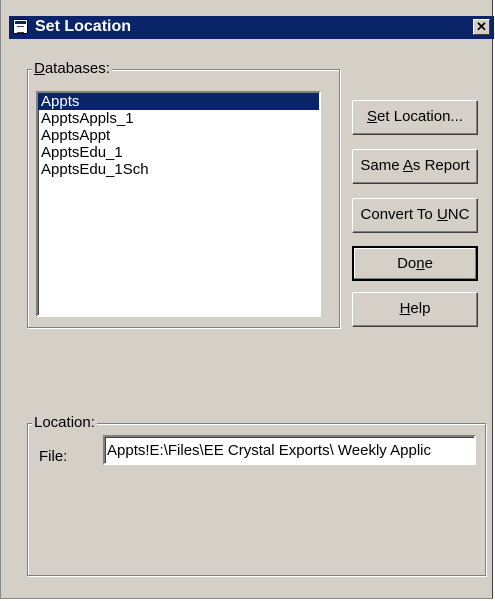 The height and width of the screenshot is (601, 495). I want to click on close-icon: ✕, so click(481, 27).